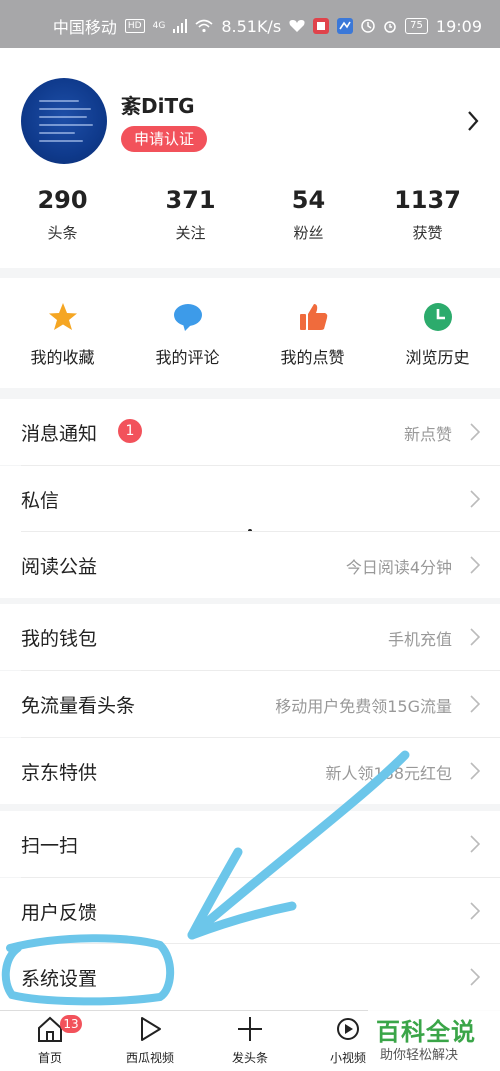  What do you see at coordinates (204, 26) in the screenshot?
I see `wifi-icon` at bounding box center [204, 26].